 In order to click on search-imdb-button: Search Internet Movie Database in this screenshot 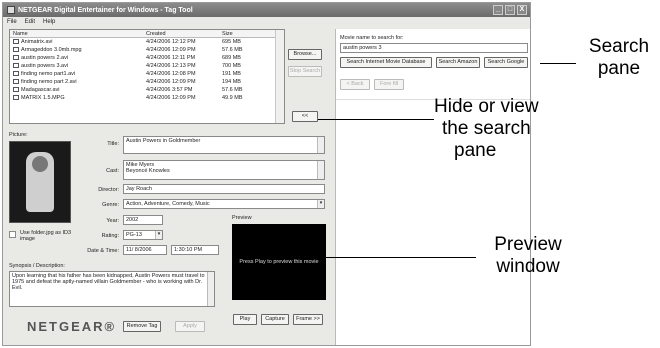, I will do `click(386, 62)`.